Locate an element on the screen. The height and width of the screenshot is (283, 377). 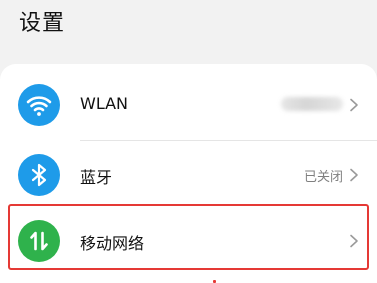
wlan-network-name-blurred is located at coordinates (312, 104).